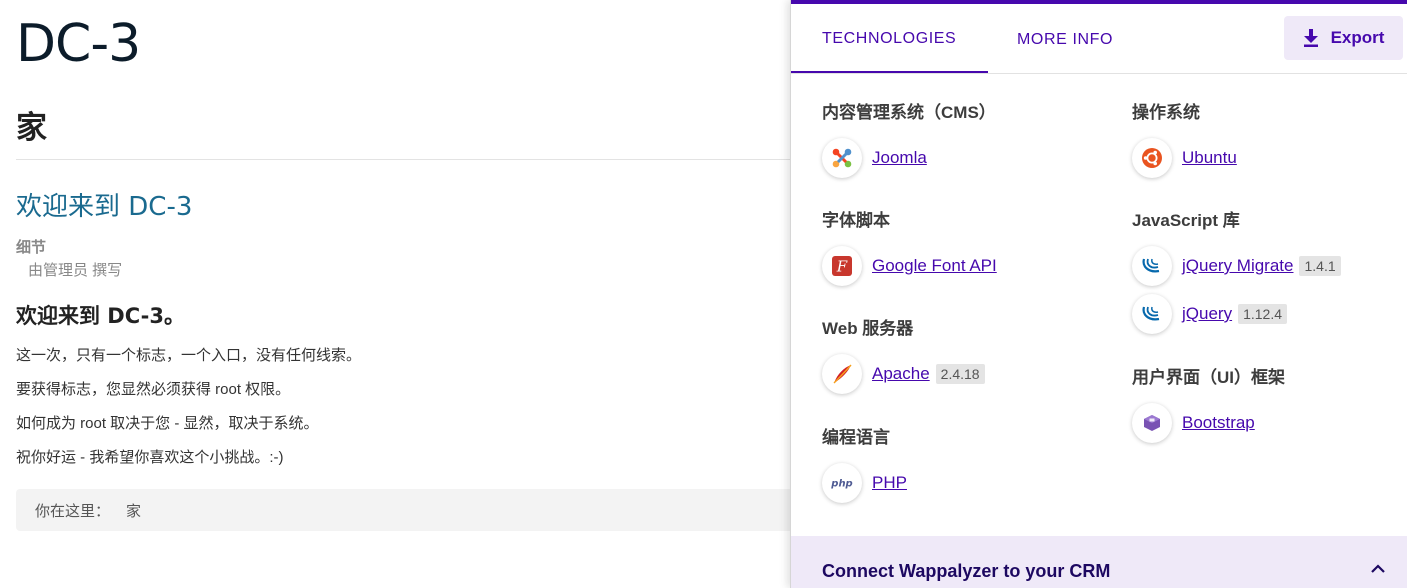 The width and height of the screenshot is (1407, 588). Describe the element at coordinates (1152, 423) in the screenshot. I see `bootstrap-icon` at that location.